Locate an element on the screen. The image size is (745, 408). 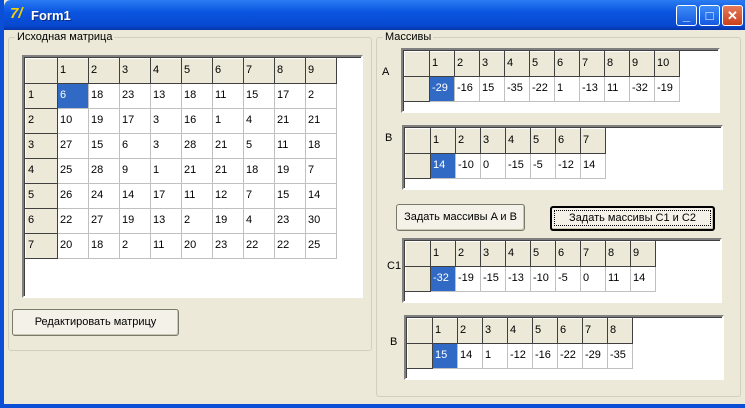
matrix-cell: 26 is located at coordinates (73, 196).